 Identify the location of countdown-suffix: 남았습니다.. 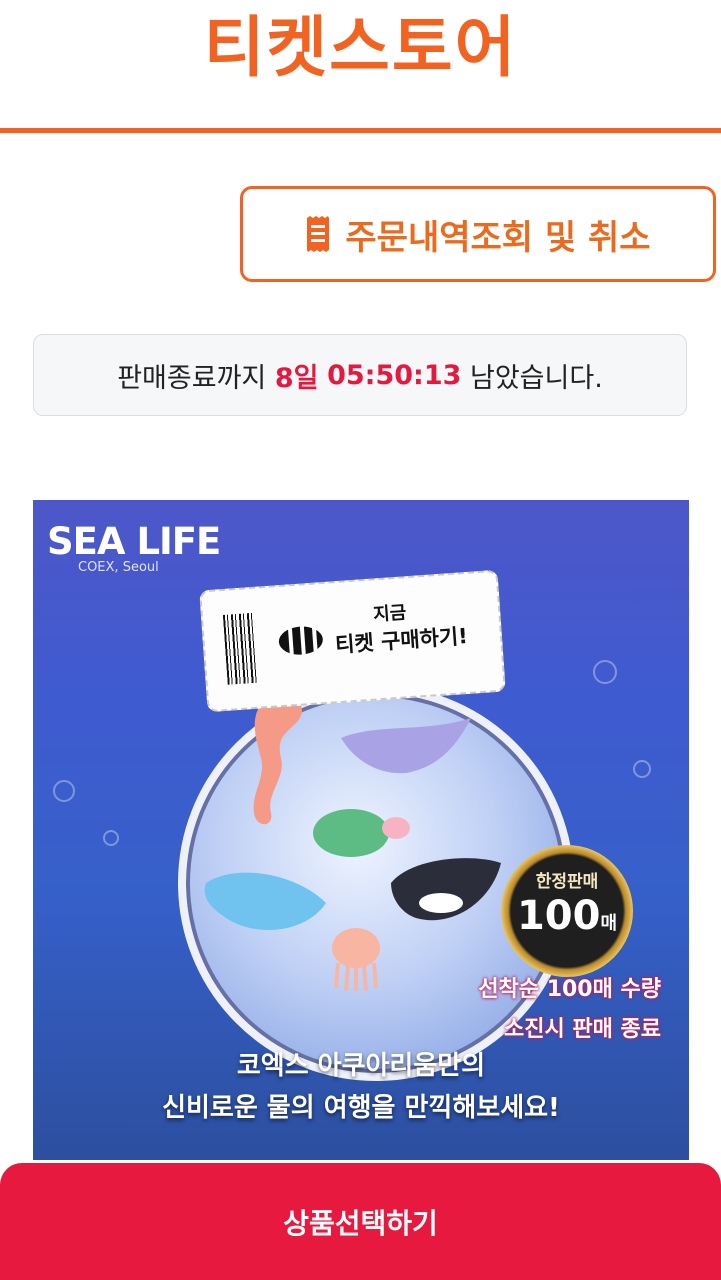
(536, 378).